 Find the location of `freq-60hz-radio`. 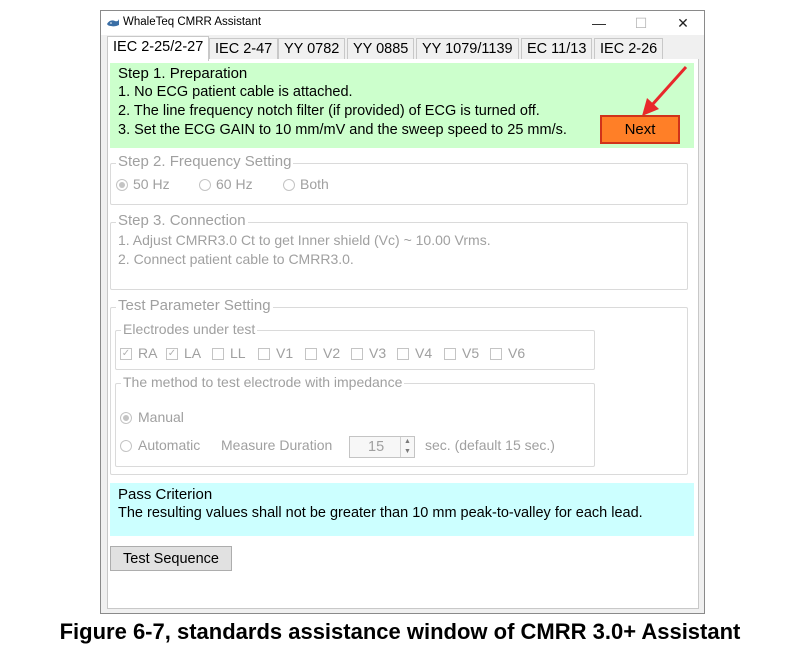

freq-60hz-radio is located at coordinates (205, 185).